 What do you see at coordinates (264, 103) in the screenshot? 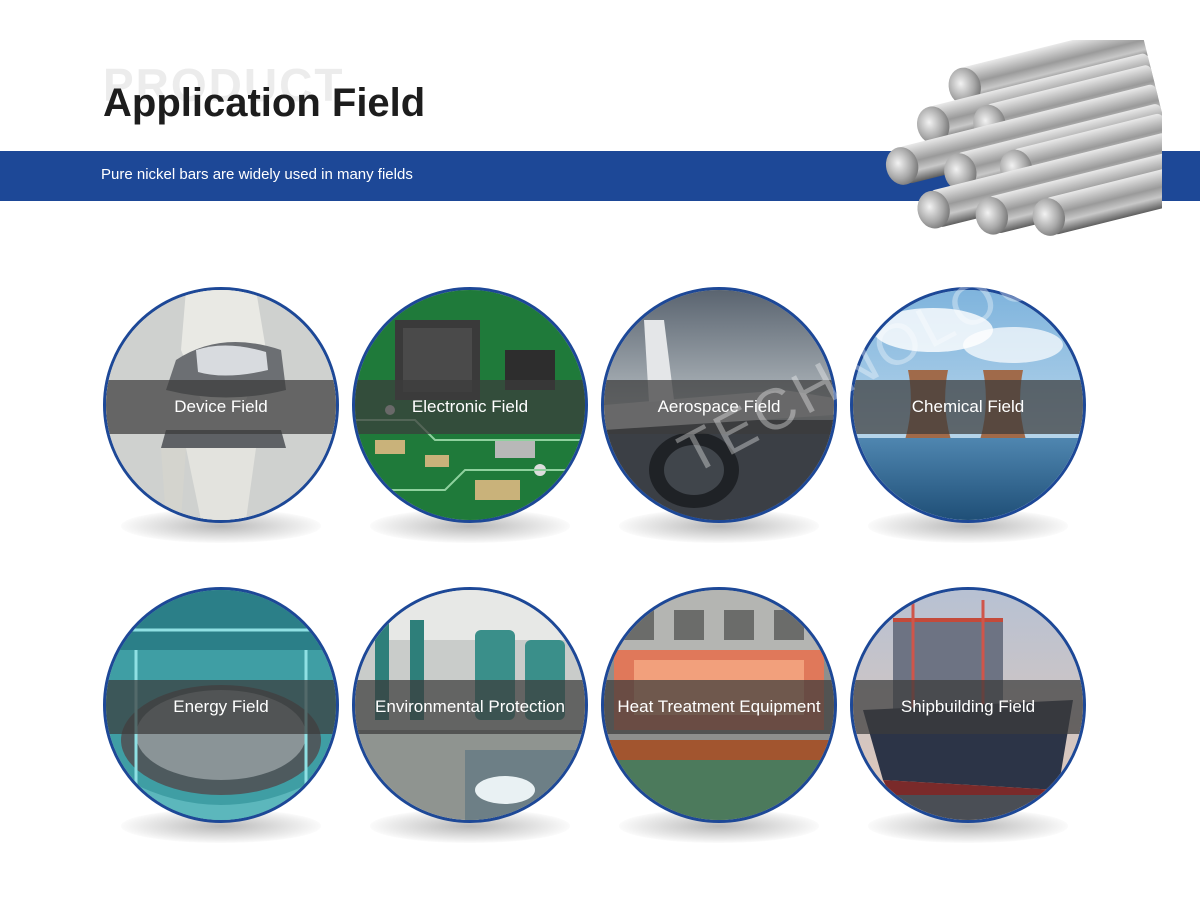
I see `page-title: Application Field` at bounding box center [264, 103].